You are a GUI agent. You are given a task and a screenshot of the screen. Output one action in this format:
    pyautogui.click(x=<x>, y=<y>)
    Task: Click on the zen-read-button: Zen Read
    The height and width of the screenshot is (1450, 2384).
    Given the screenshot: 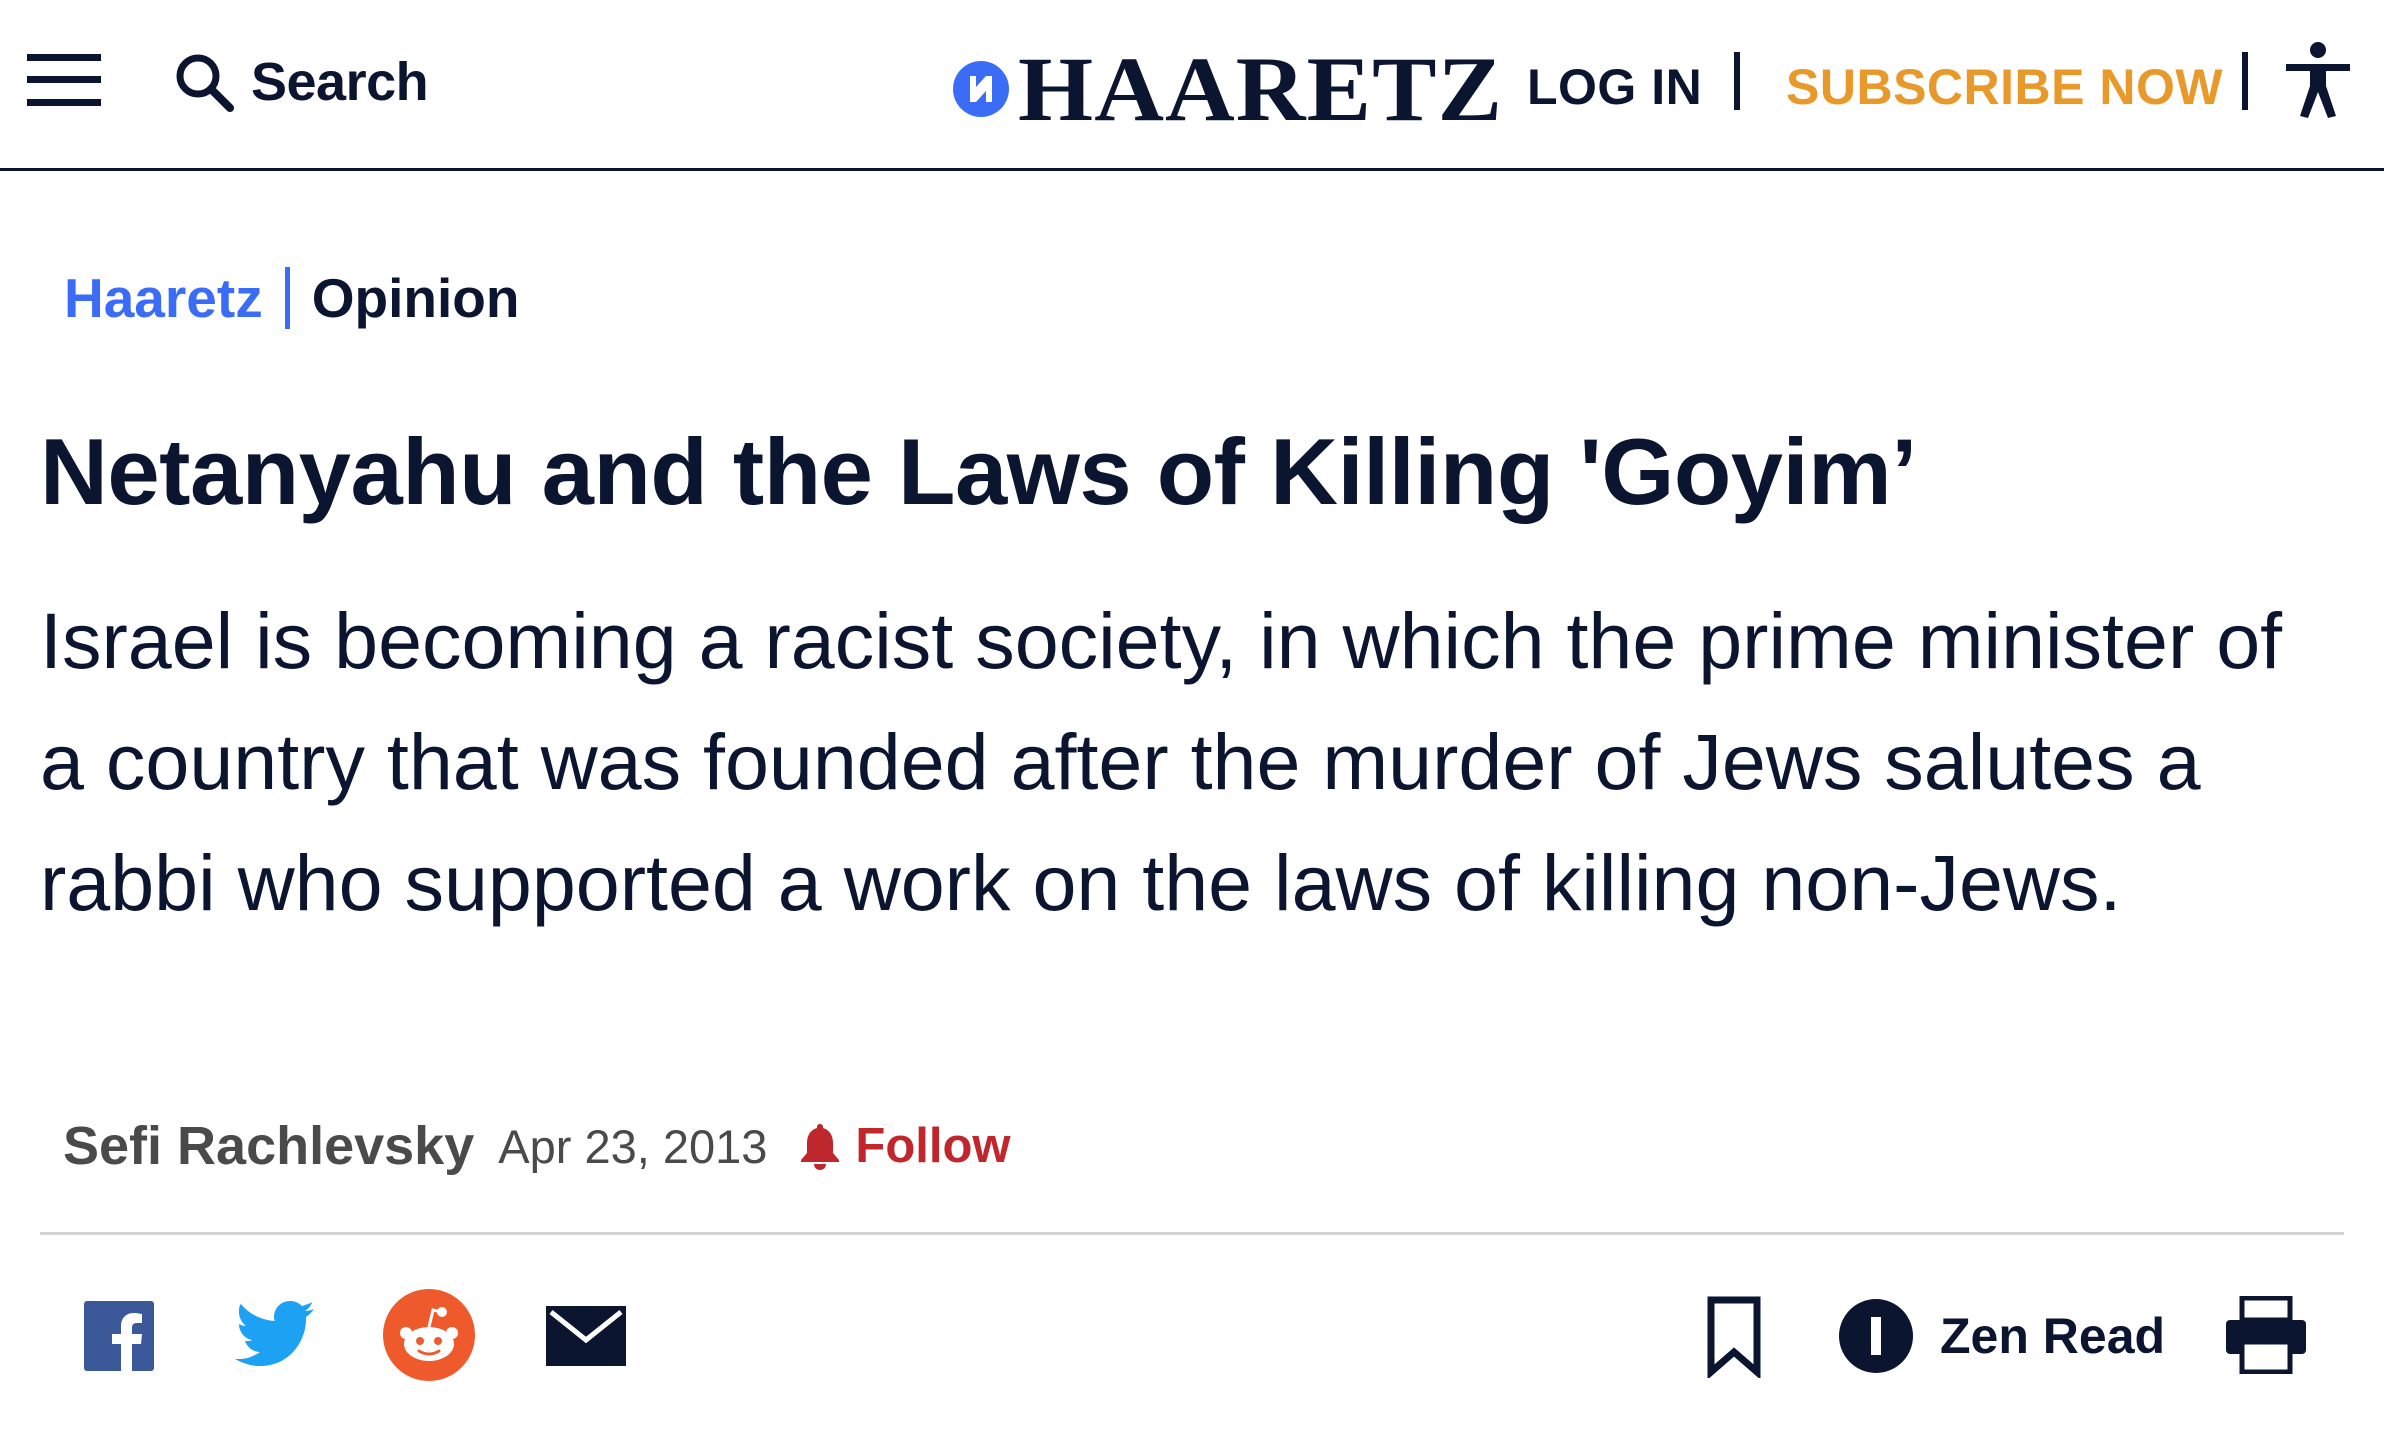 What is the action you would take?
    pyautogui.click(x=2001, y=1336)
    